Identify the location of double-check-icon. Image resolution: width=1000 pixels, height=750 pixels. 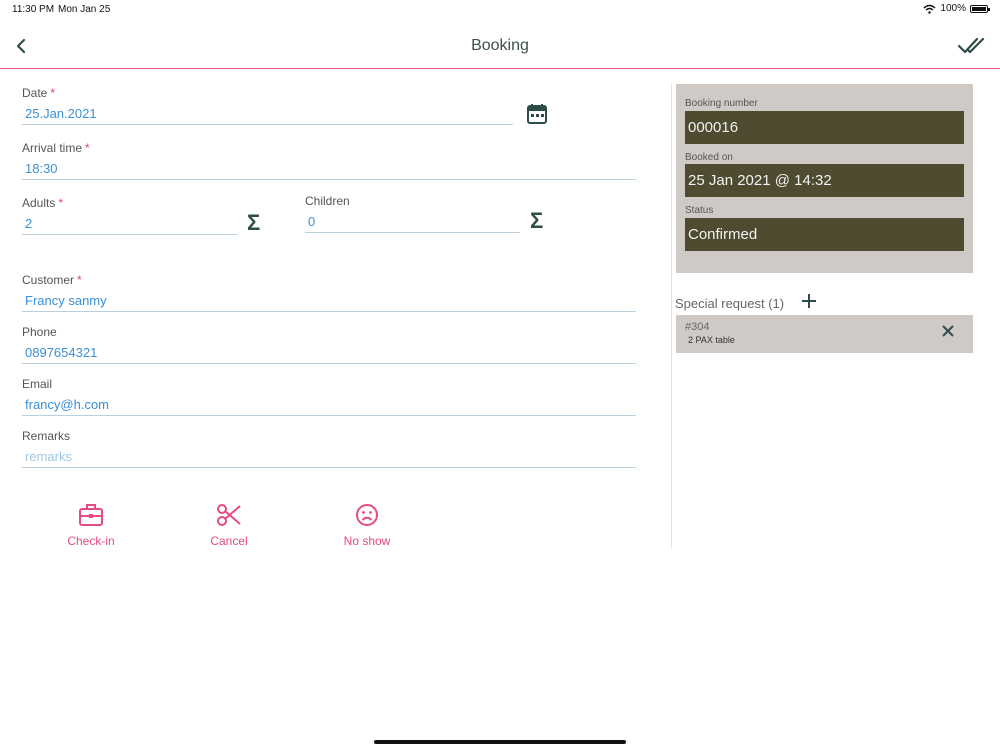
(972, 46).